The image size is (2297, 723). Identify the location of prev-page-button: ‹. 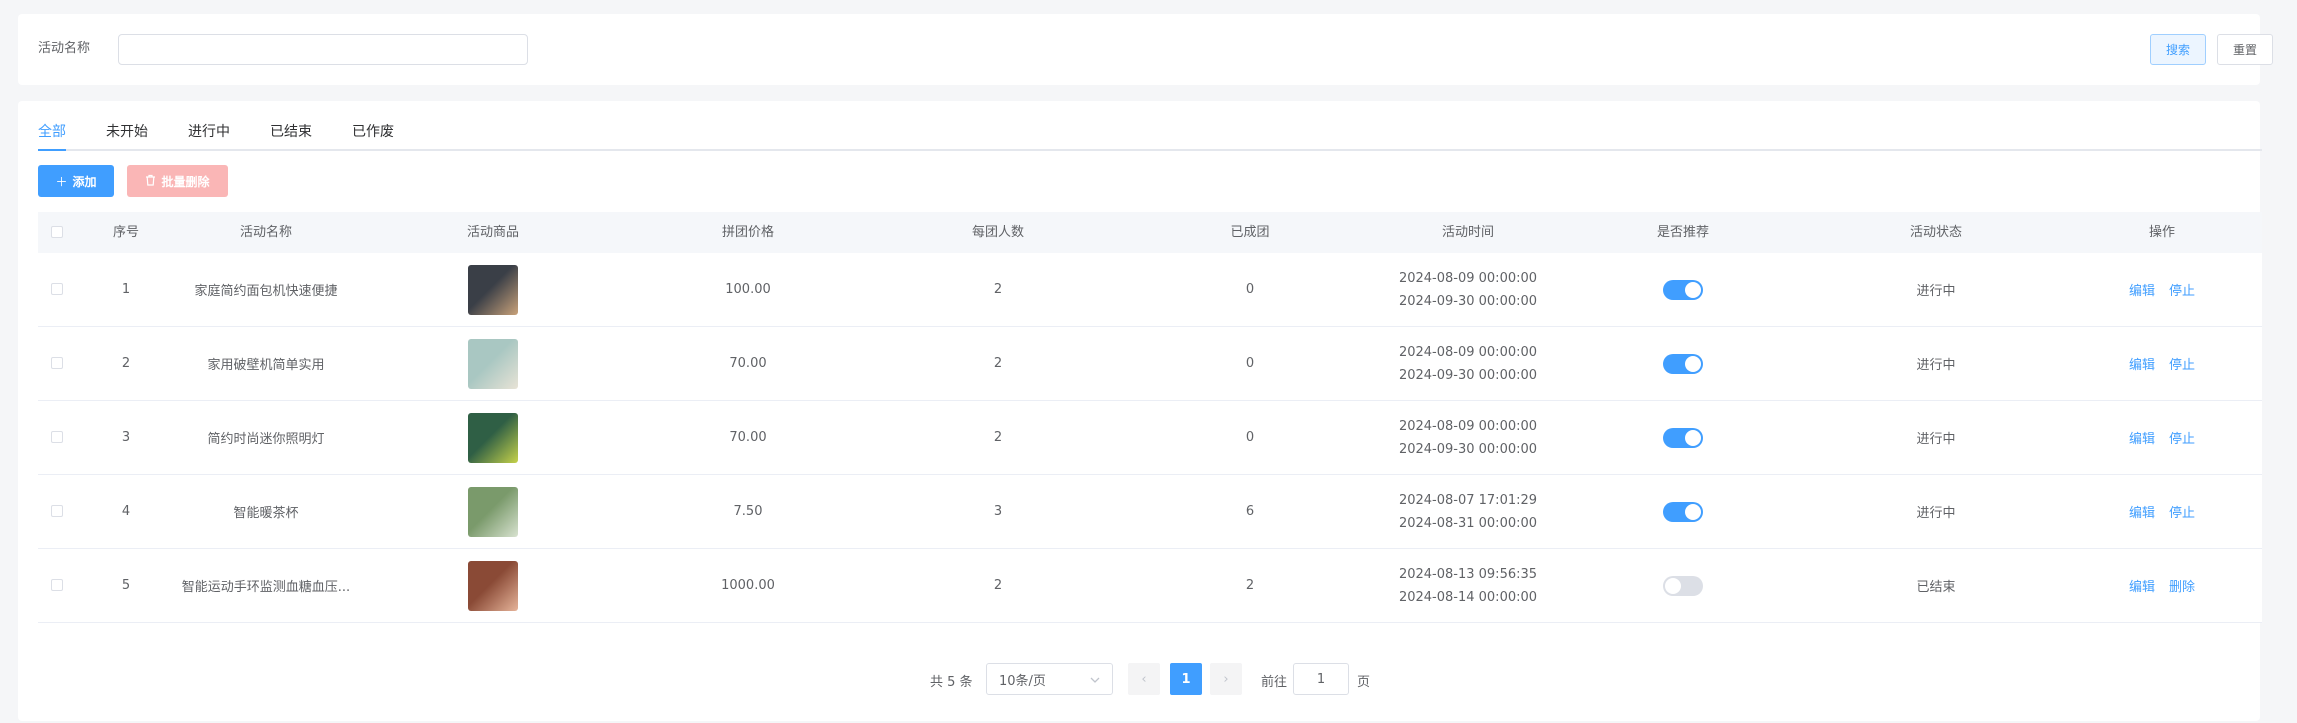
(1144, 679).